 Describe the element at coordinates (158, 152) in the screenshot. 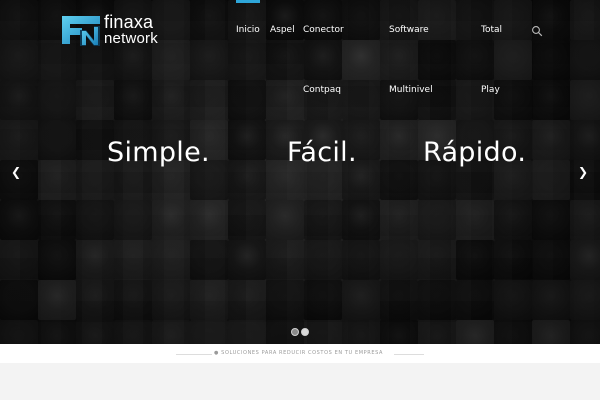

I see `slogan-simple: Simple.` at that location.